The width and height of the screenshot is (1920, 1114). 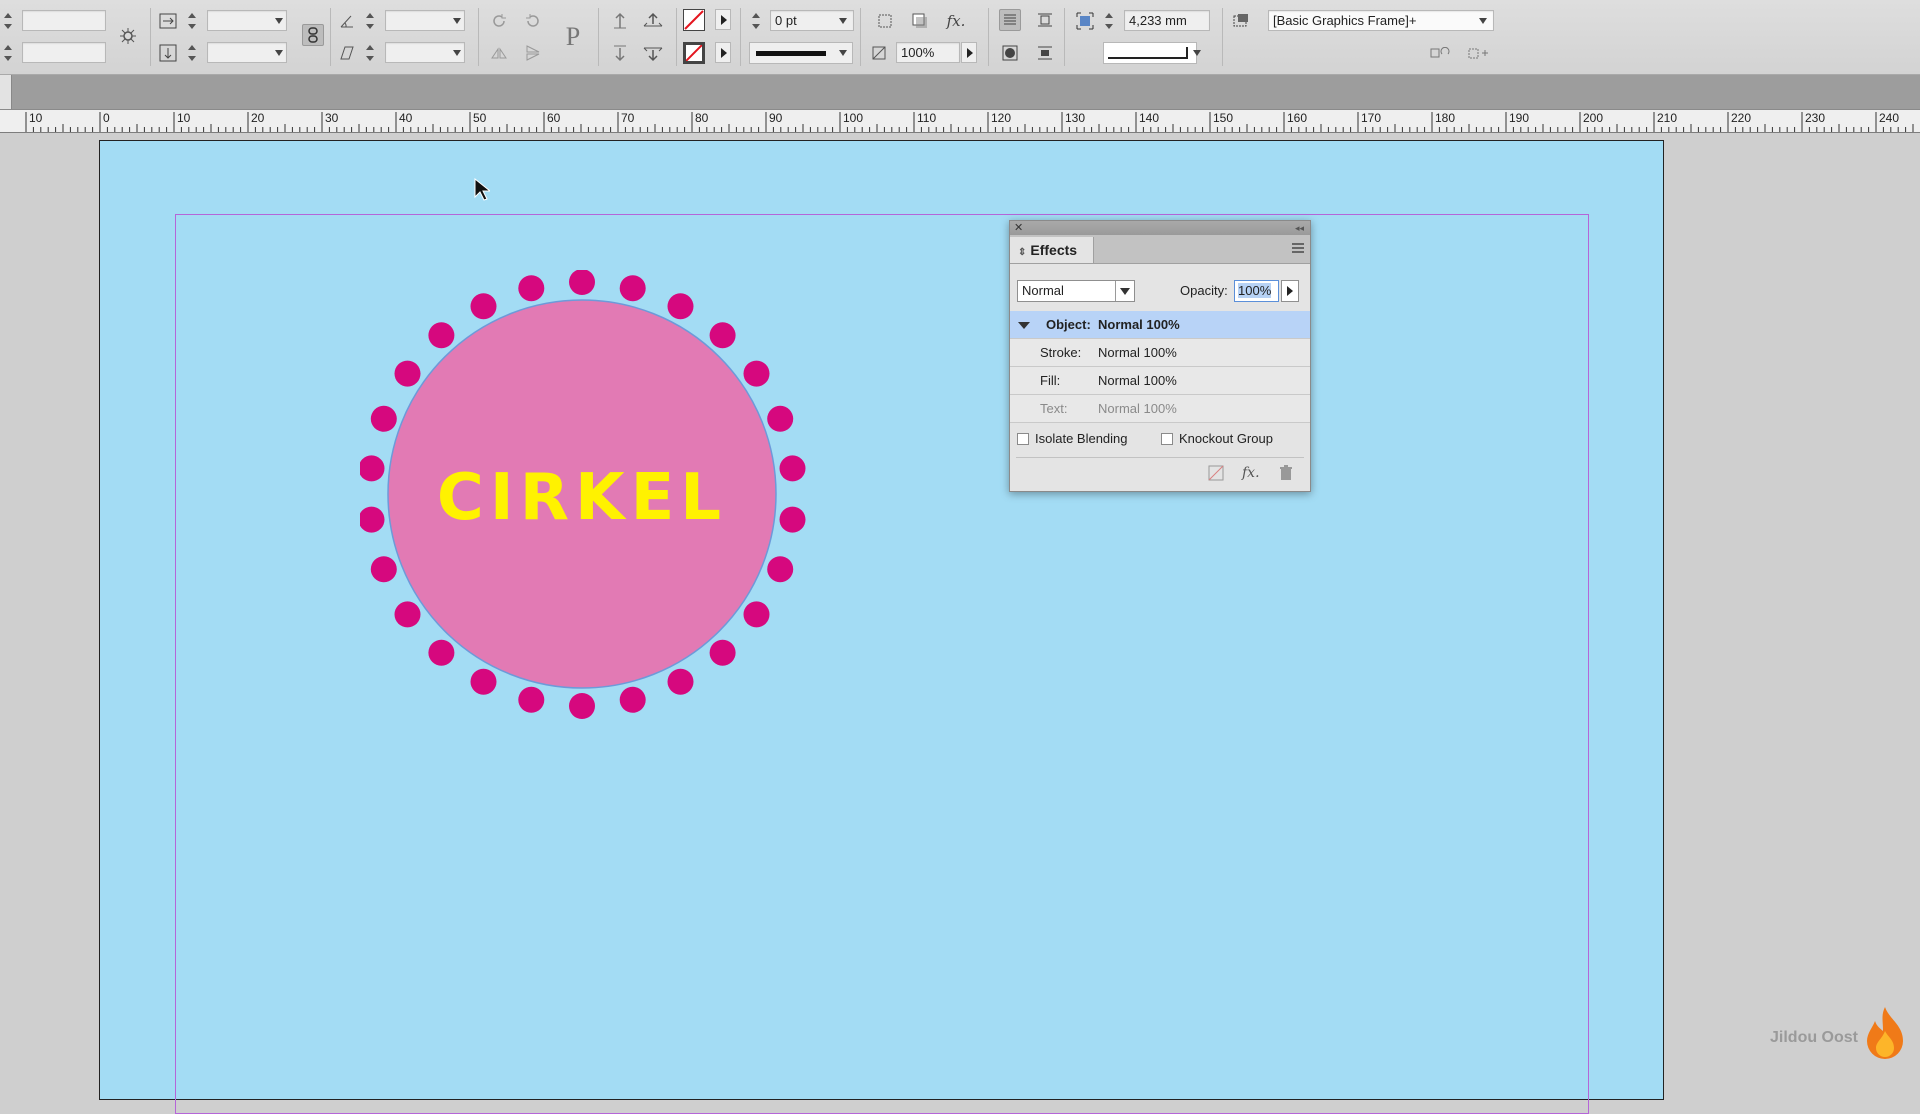 I want to click on cirkel-text: CIRKEL, so click(x=582, y=498).